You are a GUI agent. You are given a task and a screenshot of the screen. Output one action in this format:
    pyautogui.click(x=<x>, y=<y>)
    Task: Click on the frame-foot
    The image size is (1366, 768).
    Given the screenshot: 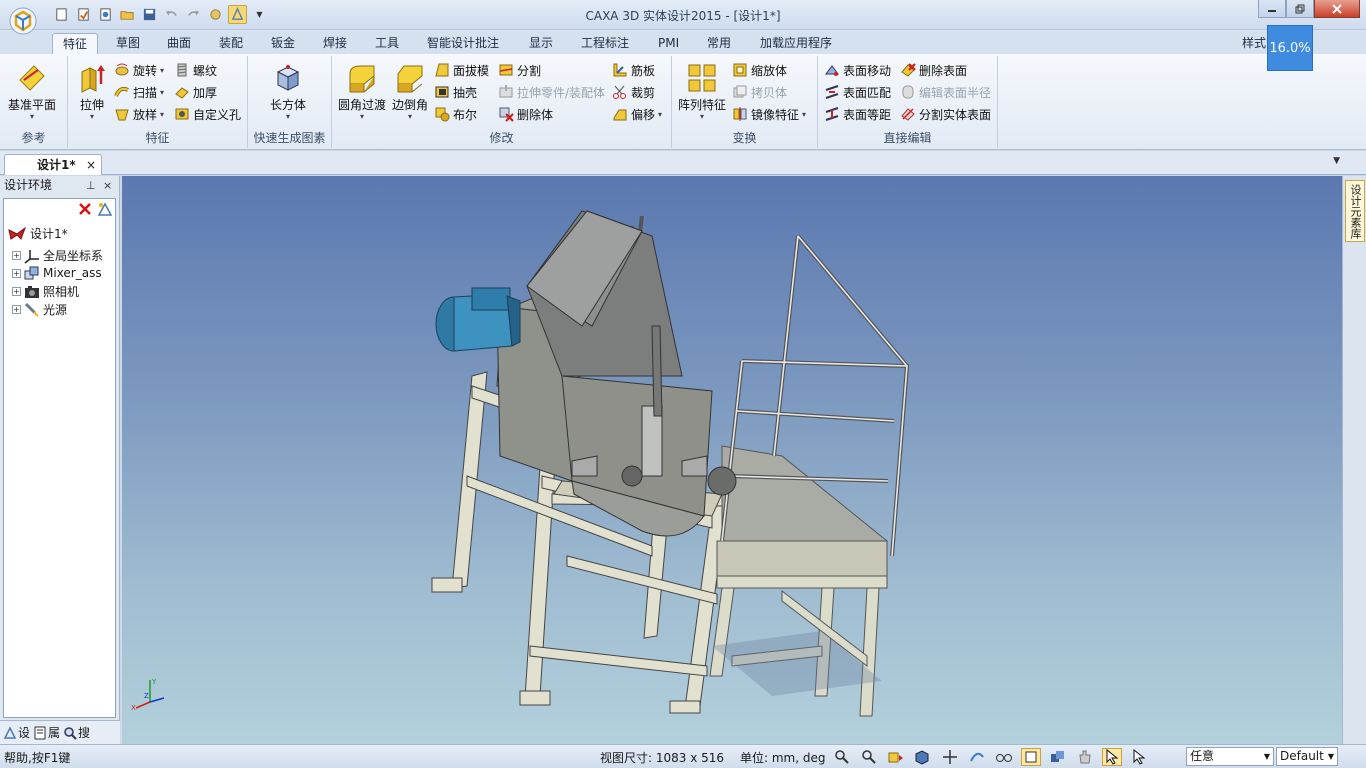 What is the action you would take?
    pyautogui.click(x=685, y=707)
    